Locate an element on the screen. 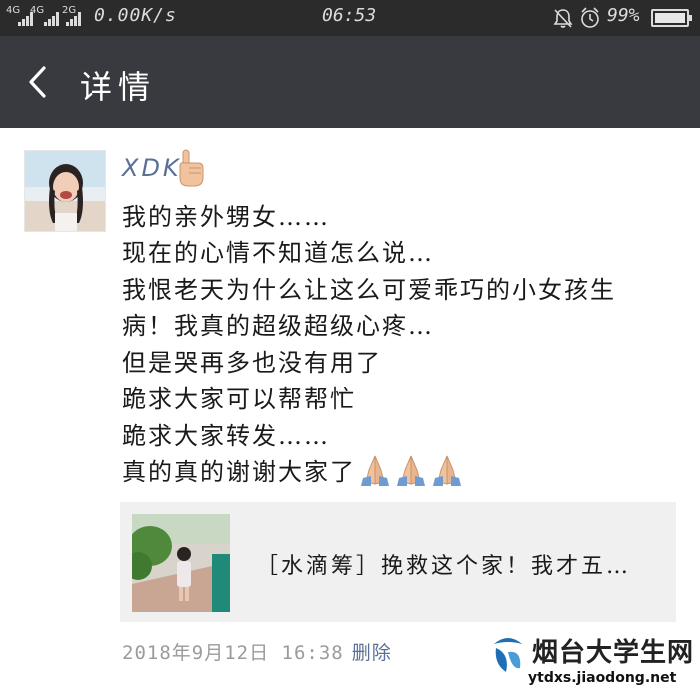 Image resolution: width=700 pixels, height=700 pixels. post-line-last: 真的真的谢谢大家了 is located at coordinates (402, 470).